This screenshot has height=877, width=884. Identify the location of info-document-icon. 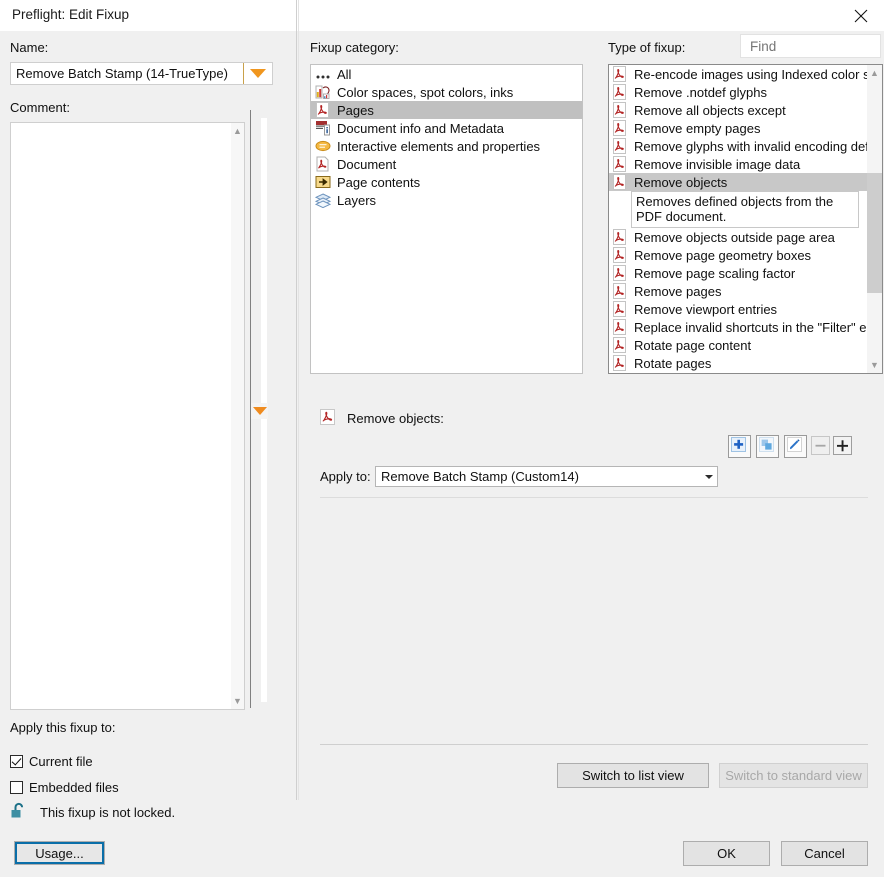
(323, 128).